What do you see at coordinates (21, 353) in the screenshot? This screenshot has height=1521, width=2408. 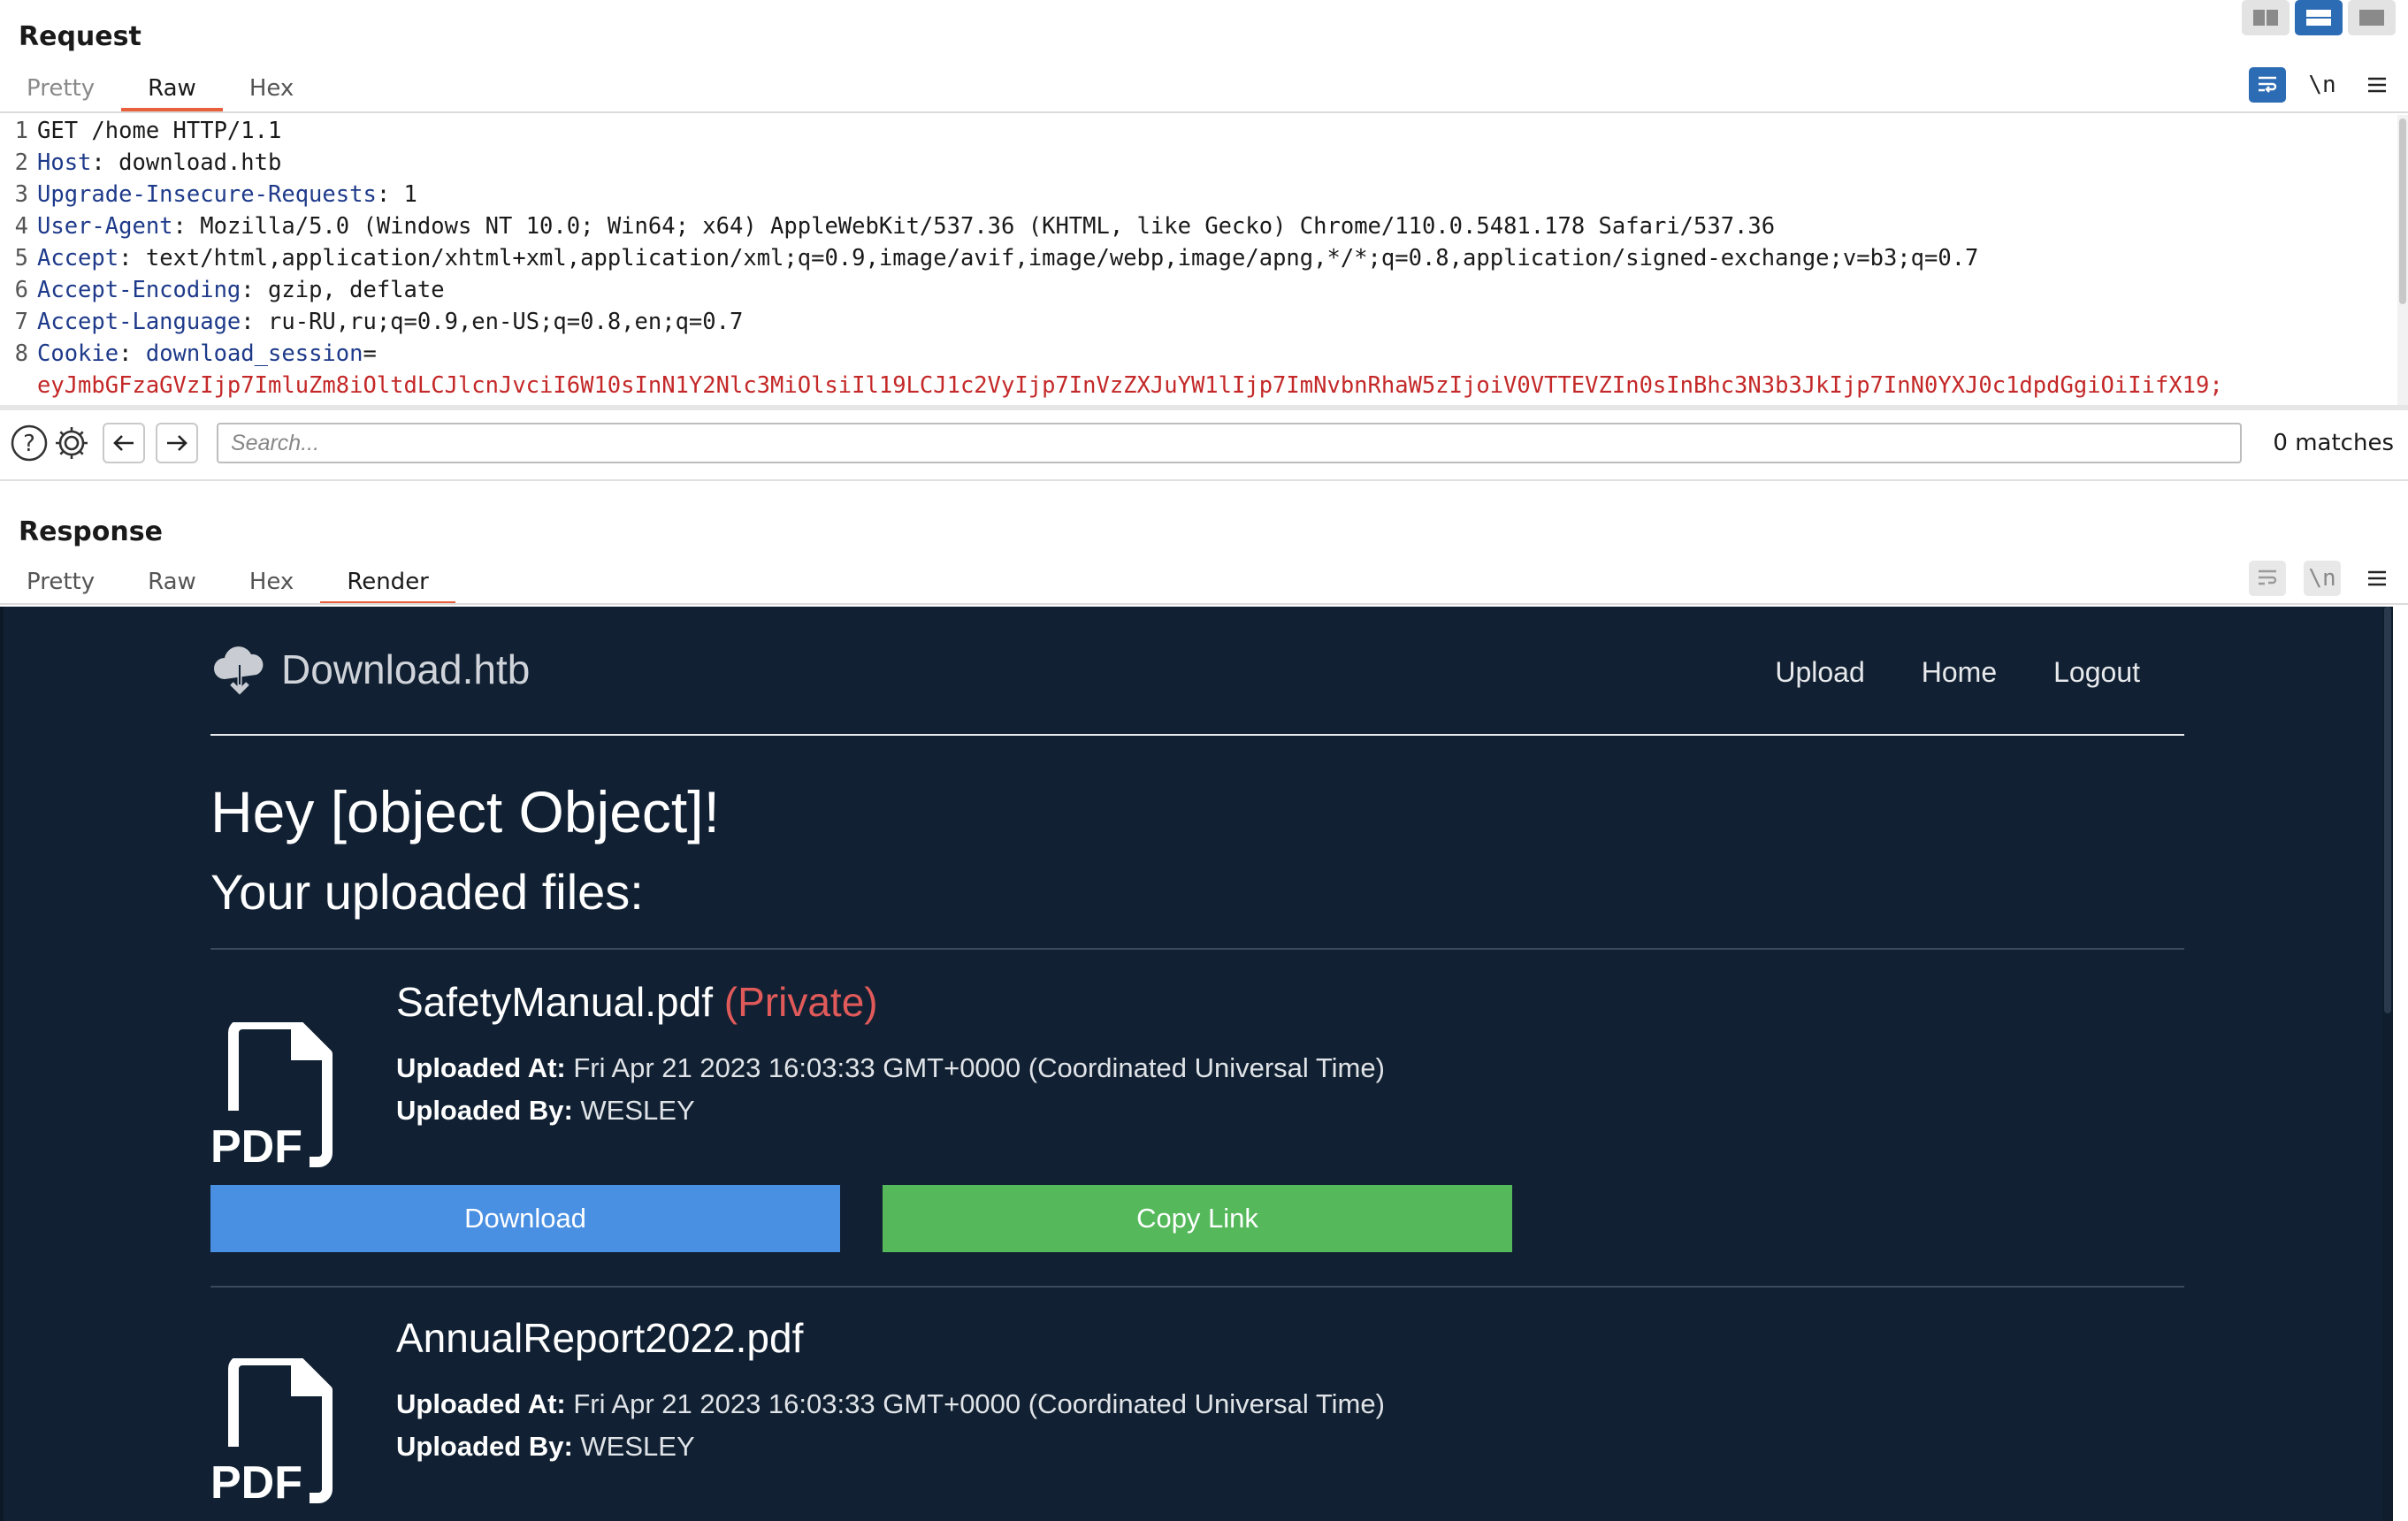 I see `line-number: 8` at bounding box center [21, 353].